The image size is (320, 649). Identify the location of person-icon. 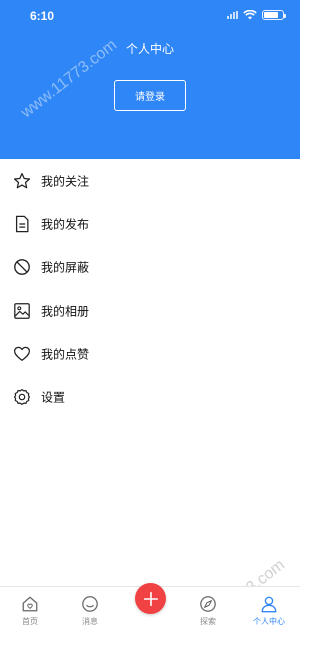
(269, 604).